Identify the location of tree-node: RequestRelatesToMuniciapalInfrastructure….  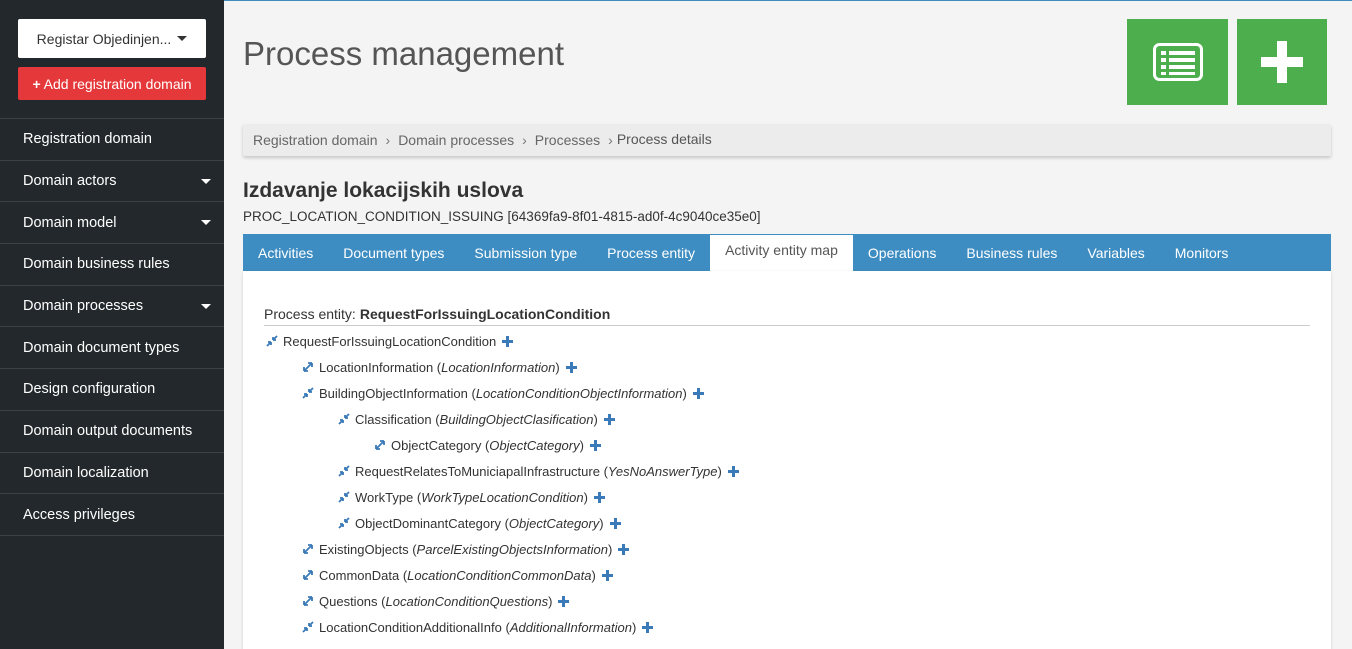
(538, 471).